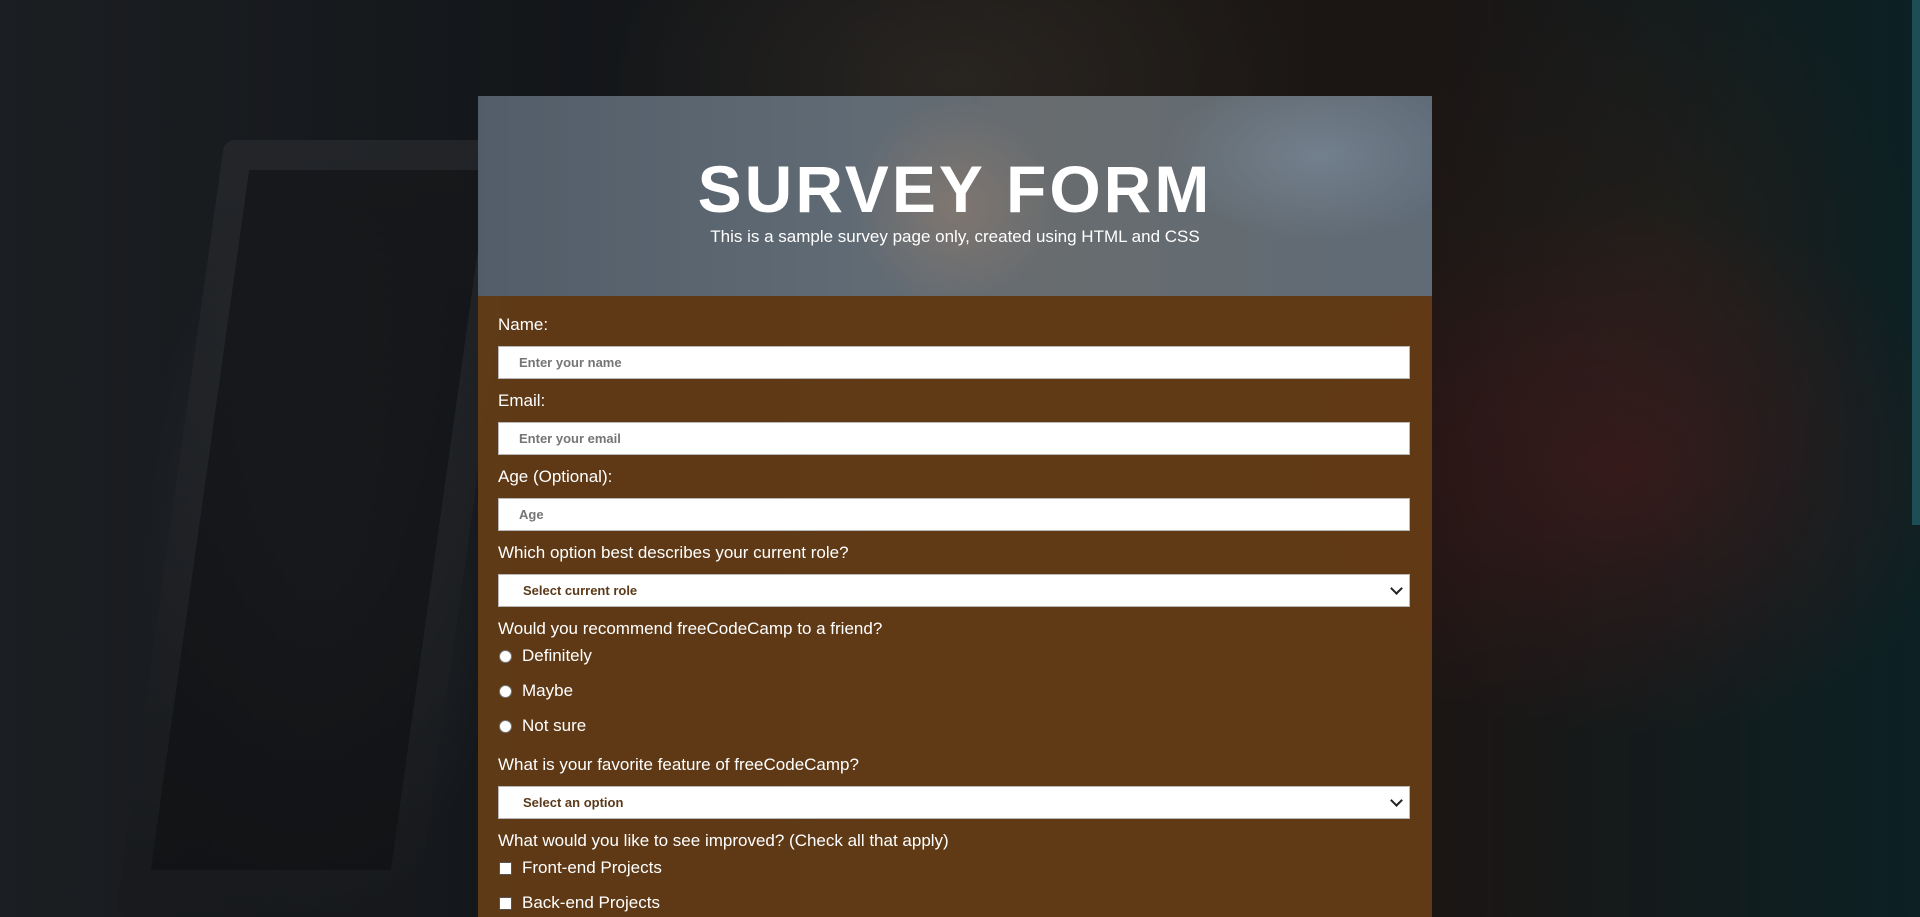 Image resolution: width=1920 pixels, height=917 pixels. What do you see at coordinates (954, 590) in the screenshot?
I see `role-select: Select current role` at bounding box center [954, 590].